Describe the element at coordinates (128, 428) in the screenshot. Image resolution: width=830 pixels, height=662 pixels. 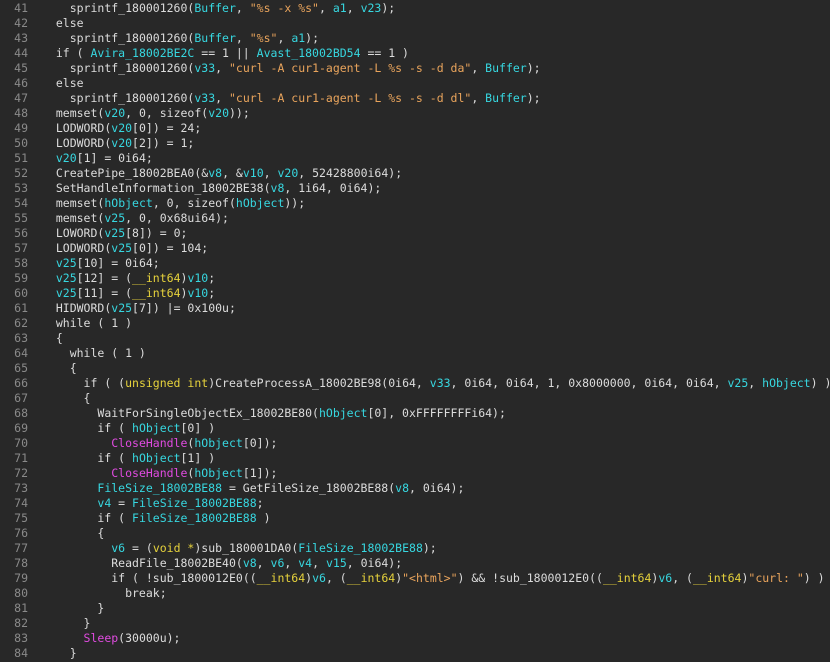
I see `code-text: if ( hObject[0] )` at that location.